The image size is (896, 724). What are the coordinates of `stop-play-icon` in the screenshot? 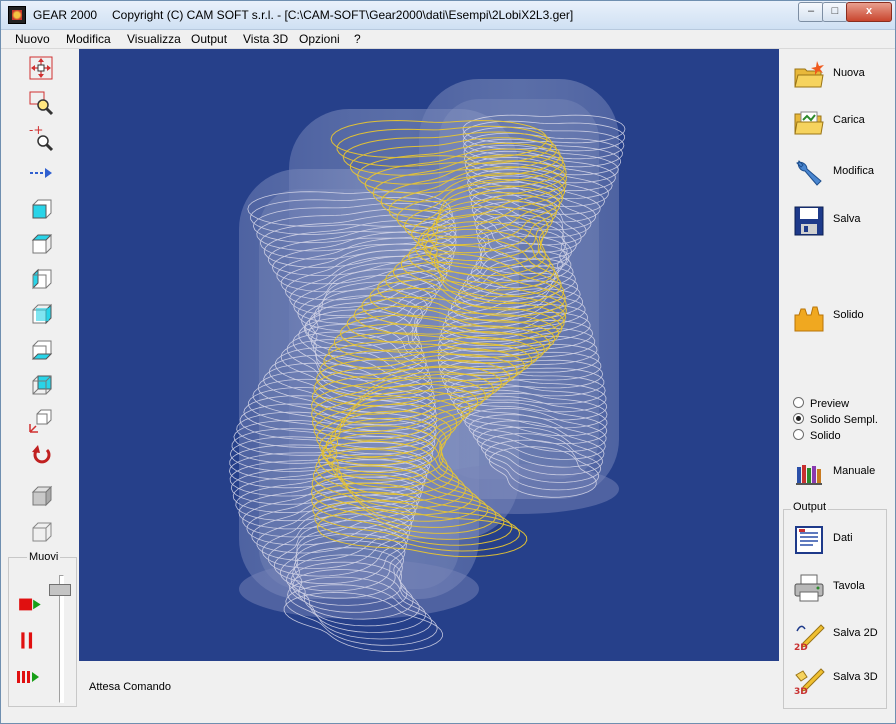 It's located at (30, 604).